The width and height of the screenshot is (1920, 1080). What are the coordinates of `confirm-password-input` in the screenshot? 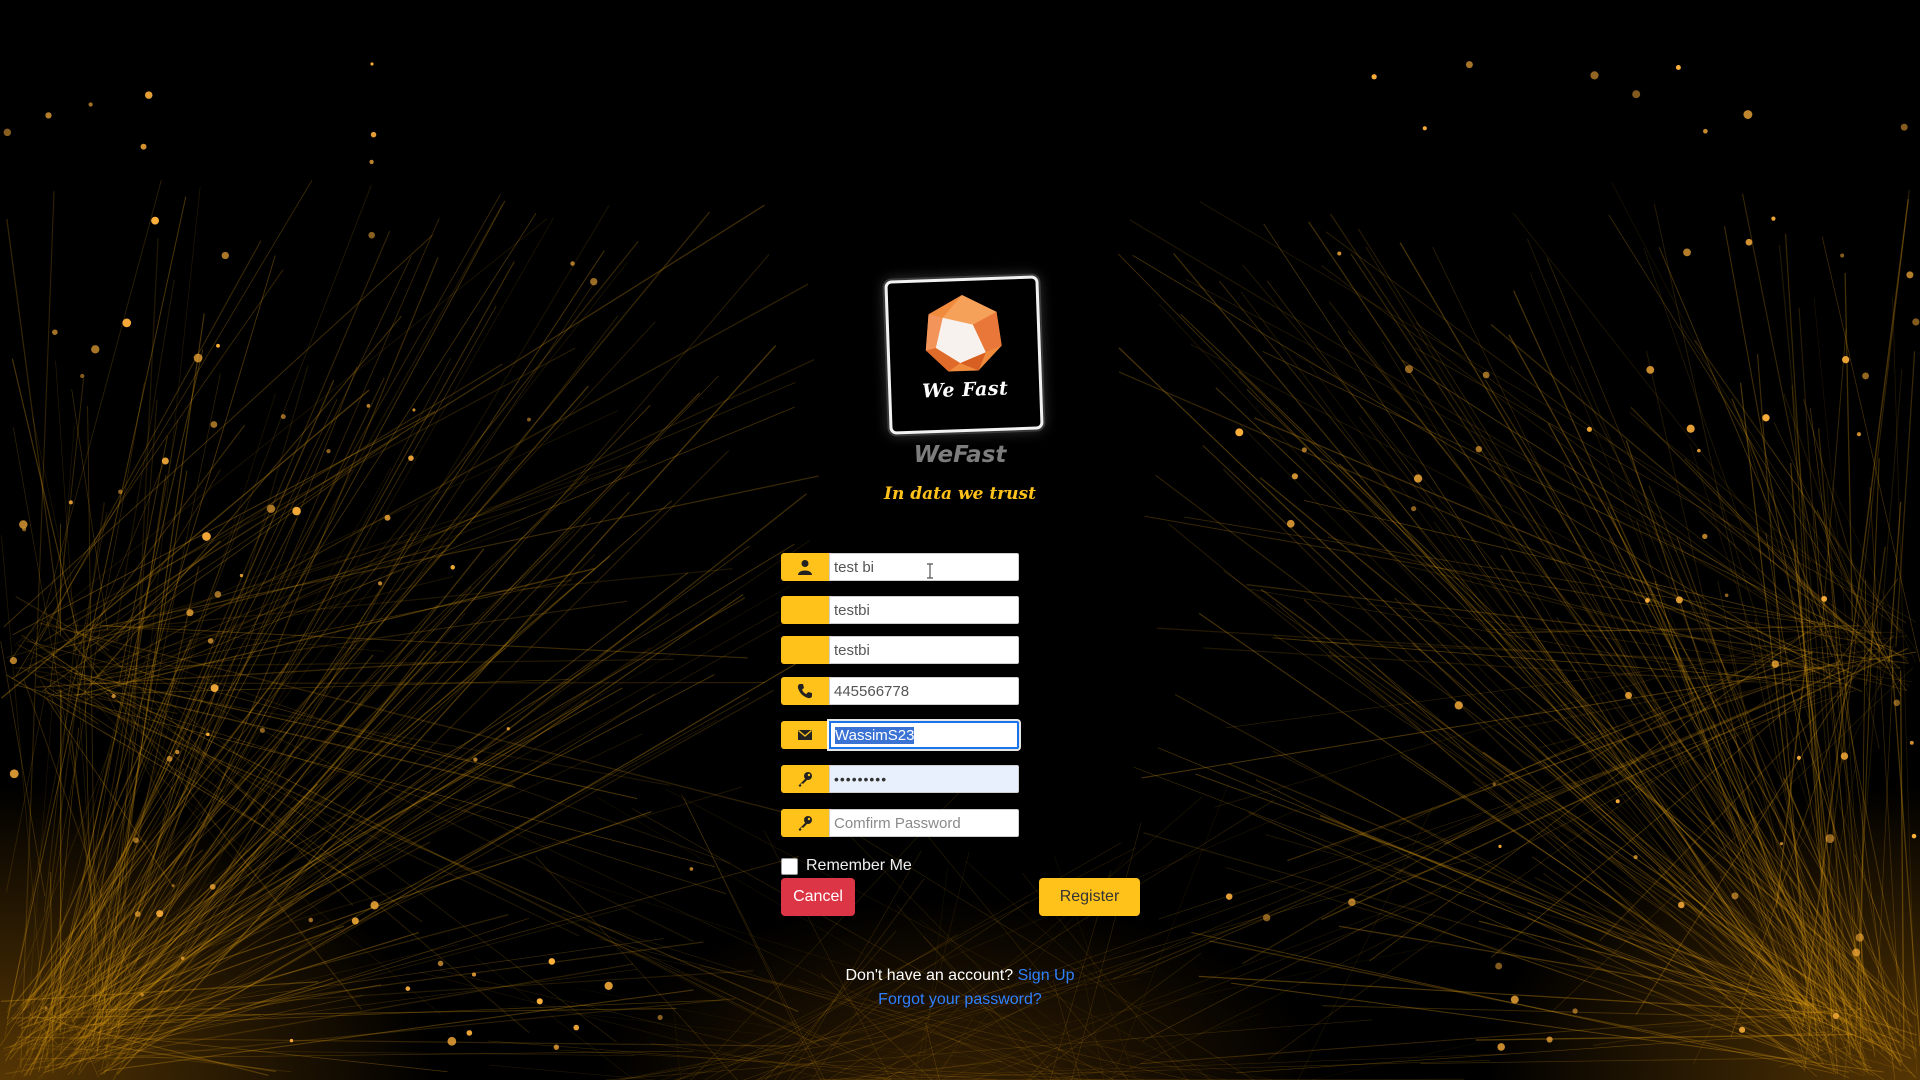 It's located at (924, 823).